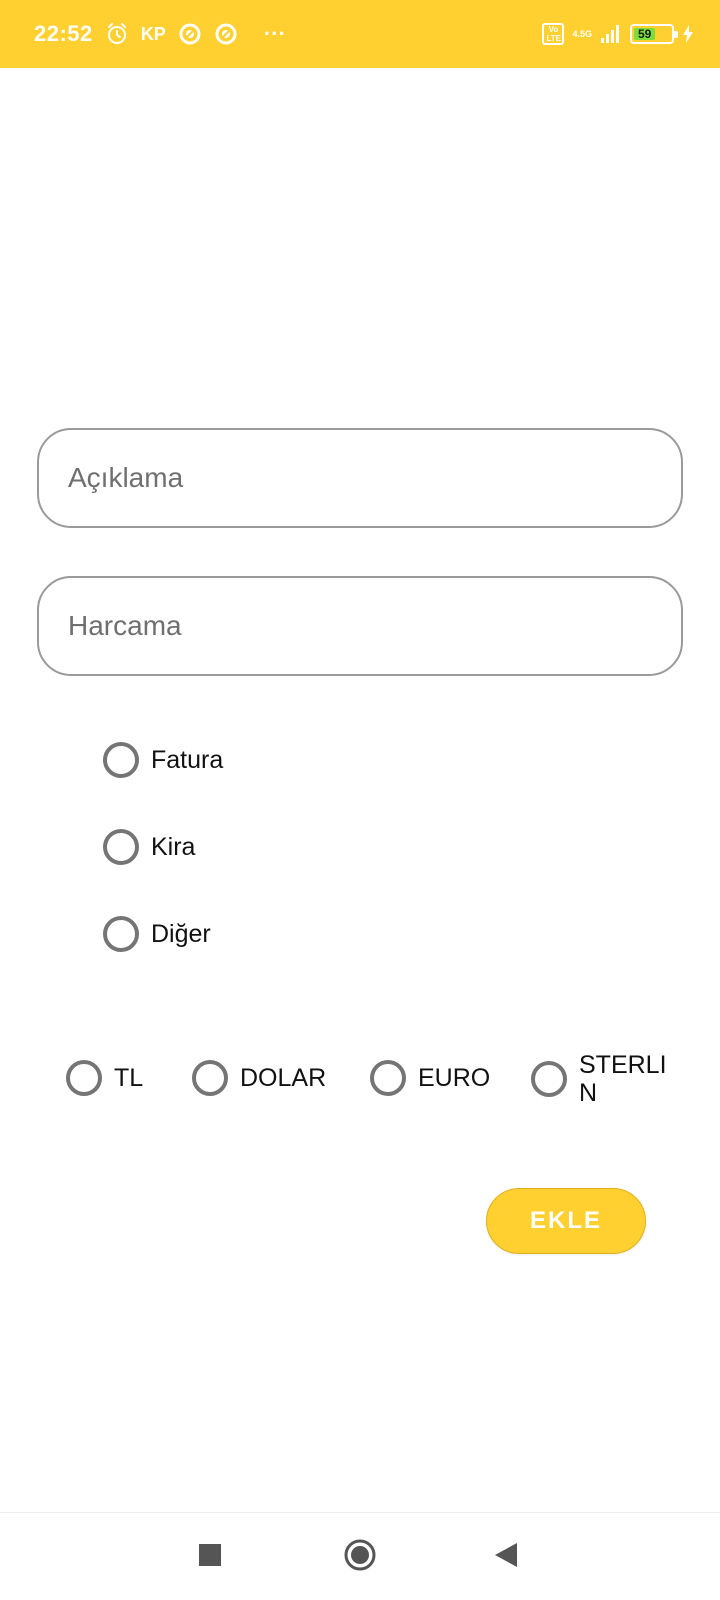 The width and height of the screenshot is (720, 1600). I want to click on description-field, so click(360, 478).